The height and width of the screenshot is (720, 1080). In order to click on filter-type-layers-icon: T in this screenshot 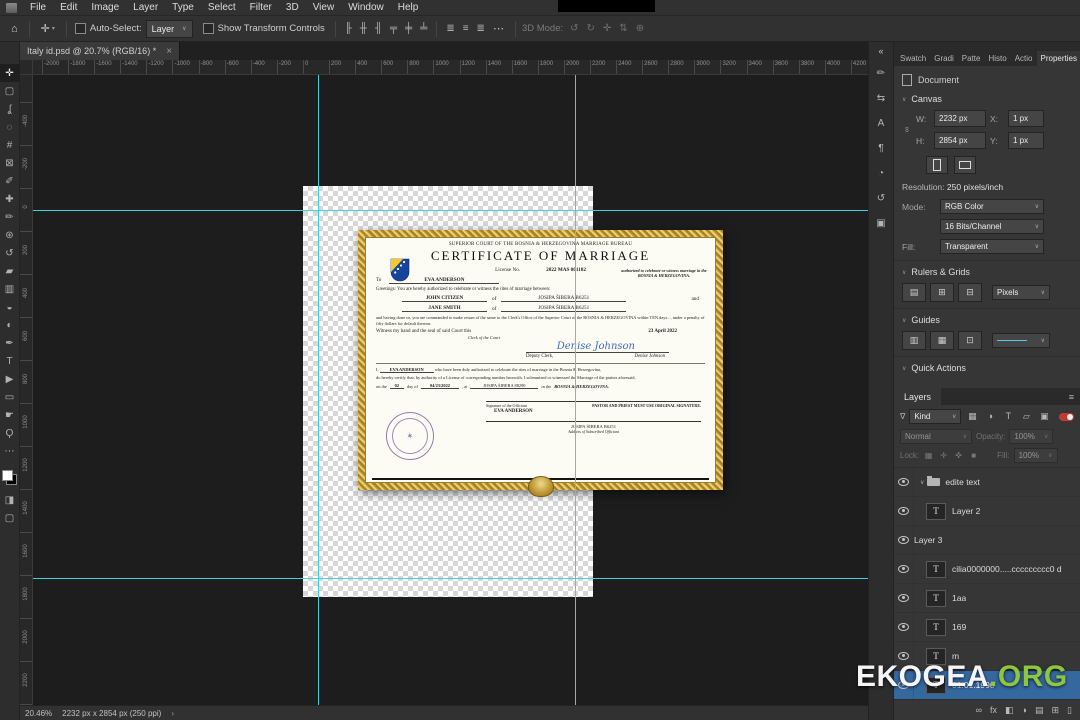, I will do `click(1008, 416)`.